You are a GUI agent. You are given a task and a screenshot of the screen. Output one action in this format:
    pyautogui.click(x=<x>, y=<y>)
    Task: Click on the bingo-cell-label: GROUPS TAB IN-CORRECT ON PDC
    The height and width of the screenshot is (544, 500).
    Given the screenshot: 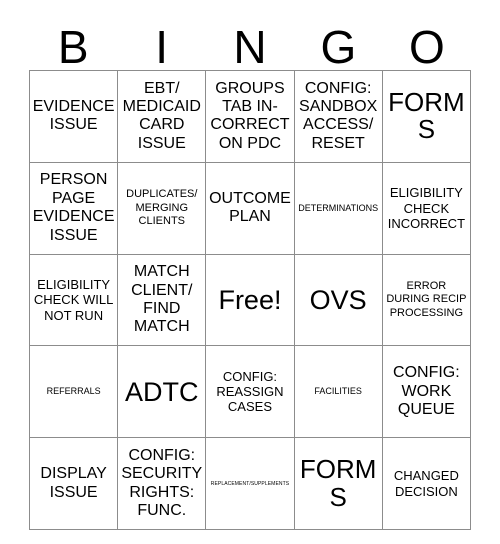 What is the action you would take?
    pyautogui.click(x=250, y=115)
    